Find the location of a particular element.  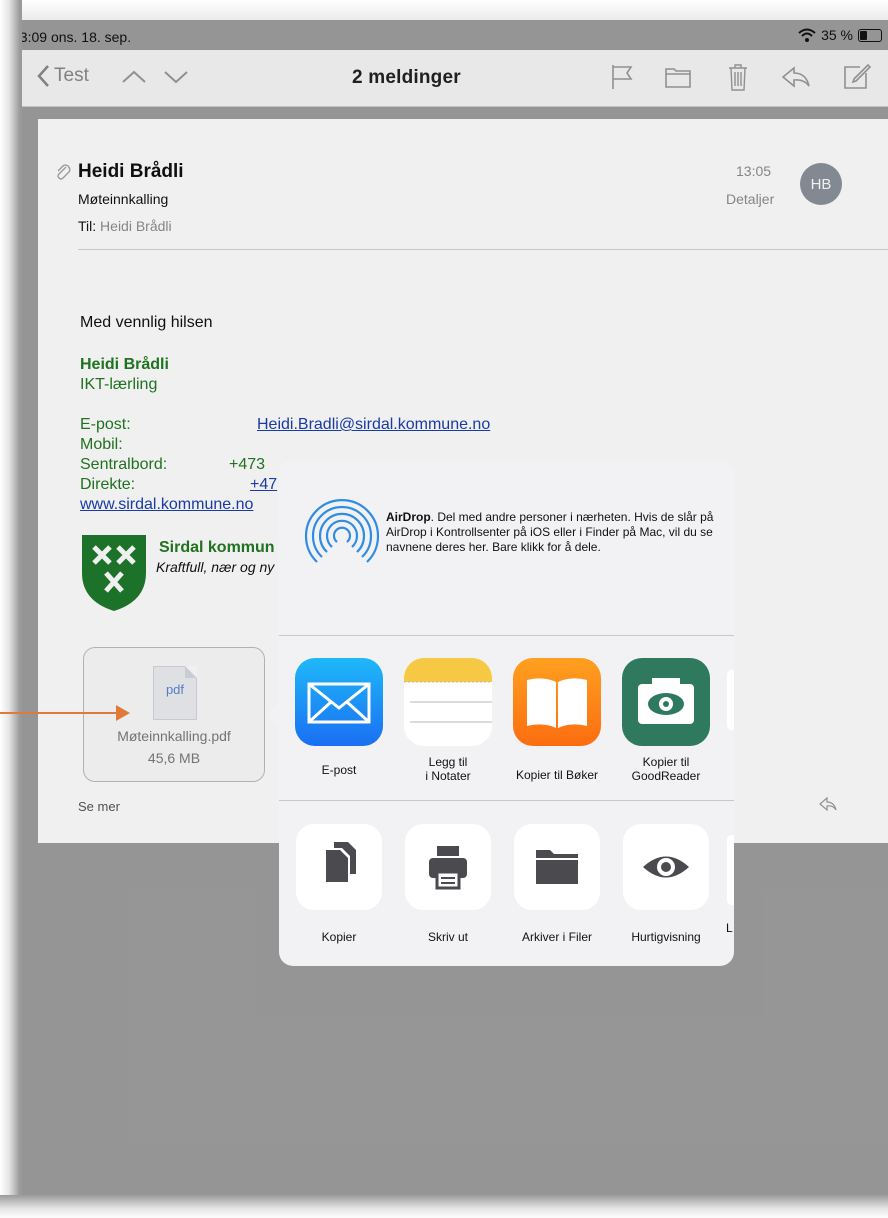

folder-icon is located at coordinates (557, 867).